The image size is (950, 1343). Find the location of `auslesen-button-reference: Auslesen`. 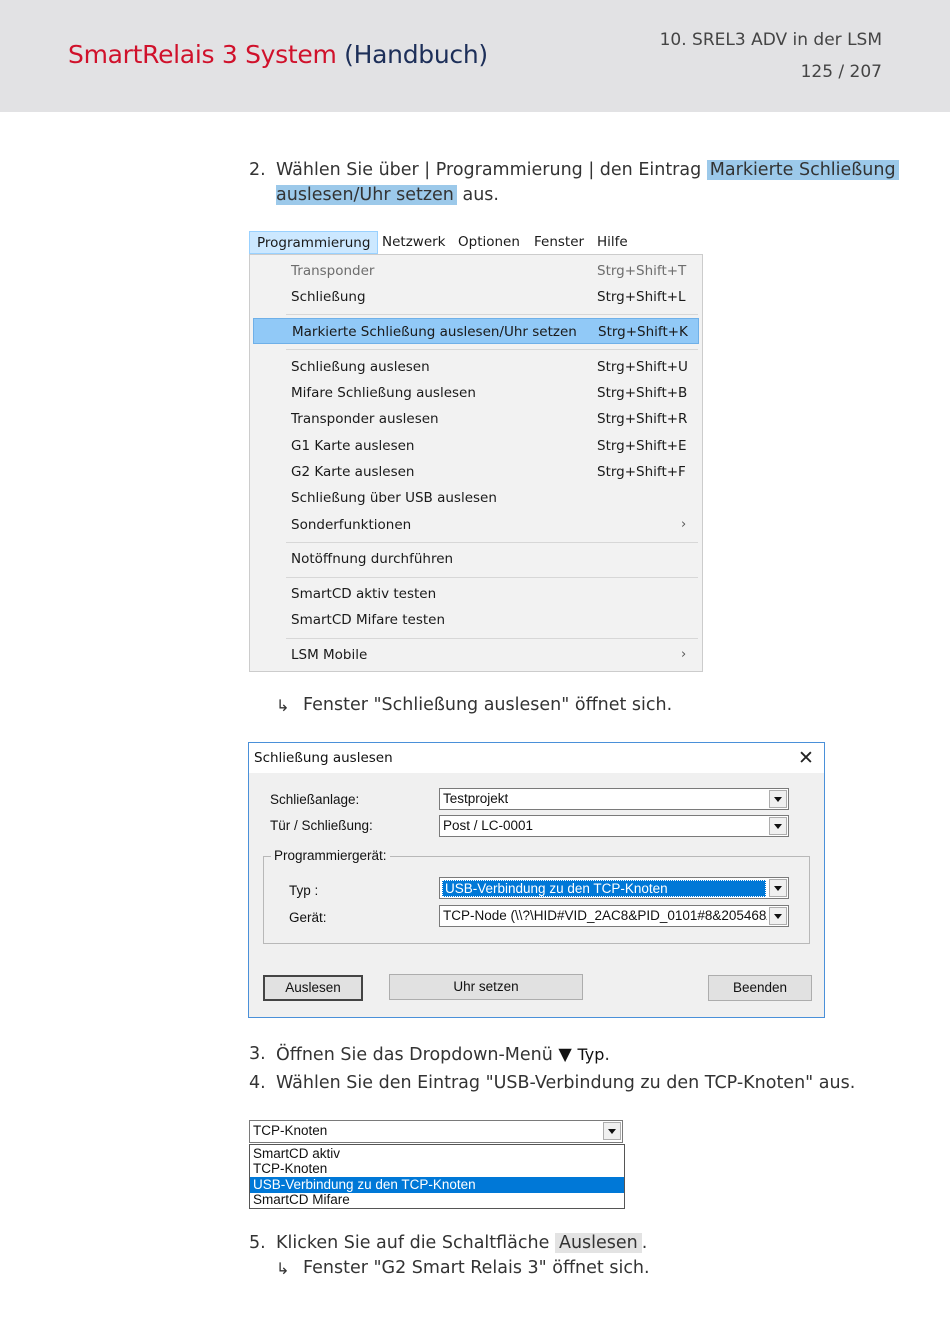

auslesen-button-reference: Auslesen is located at coordinates (598, 1243).